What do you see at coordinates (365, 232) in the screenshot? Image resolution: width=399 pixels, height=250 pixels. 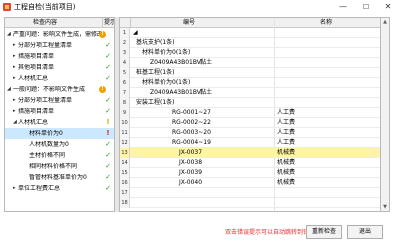 I see `exit-button: 退出` at bounding box center [365, 232].